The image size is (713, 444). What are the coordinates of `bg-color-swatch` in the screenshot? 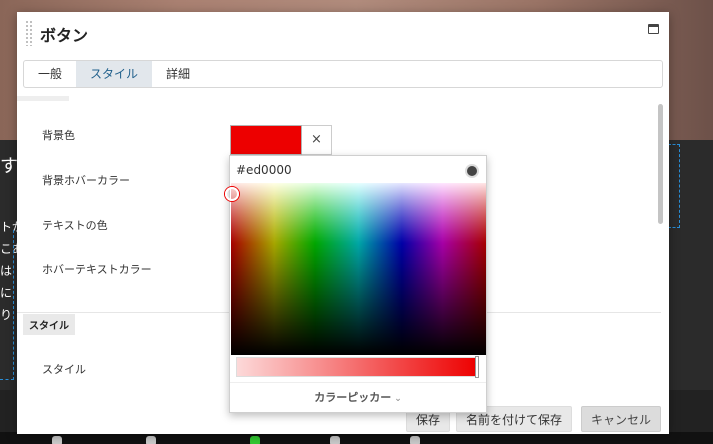 It's located at (266, 140).